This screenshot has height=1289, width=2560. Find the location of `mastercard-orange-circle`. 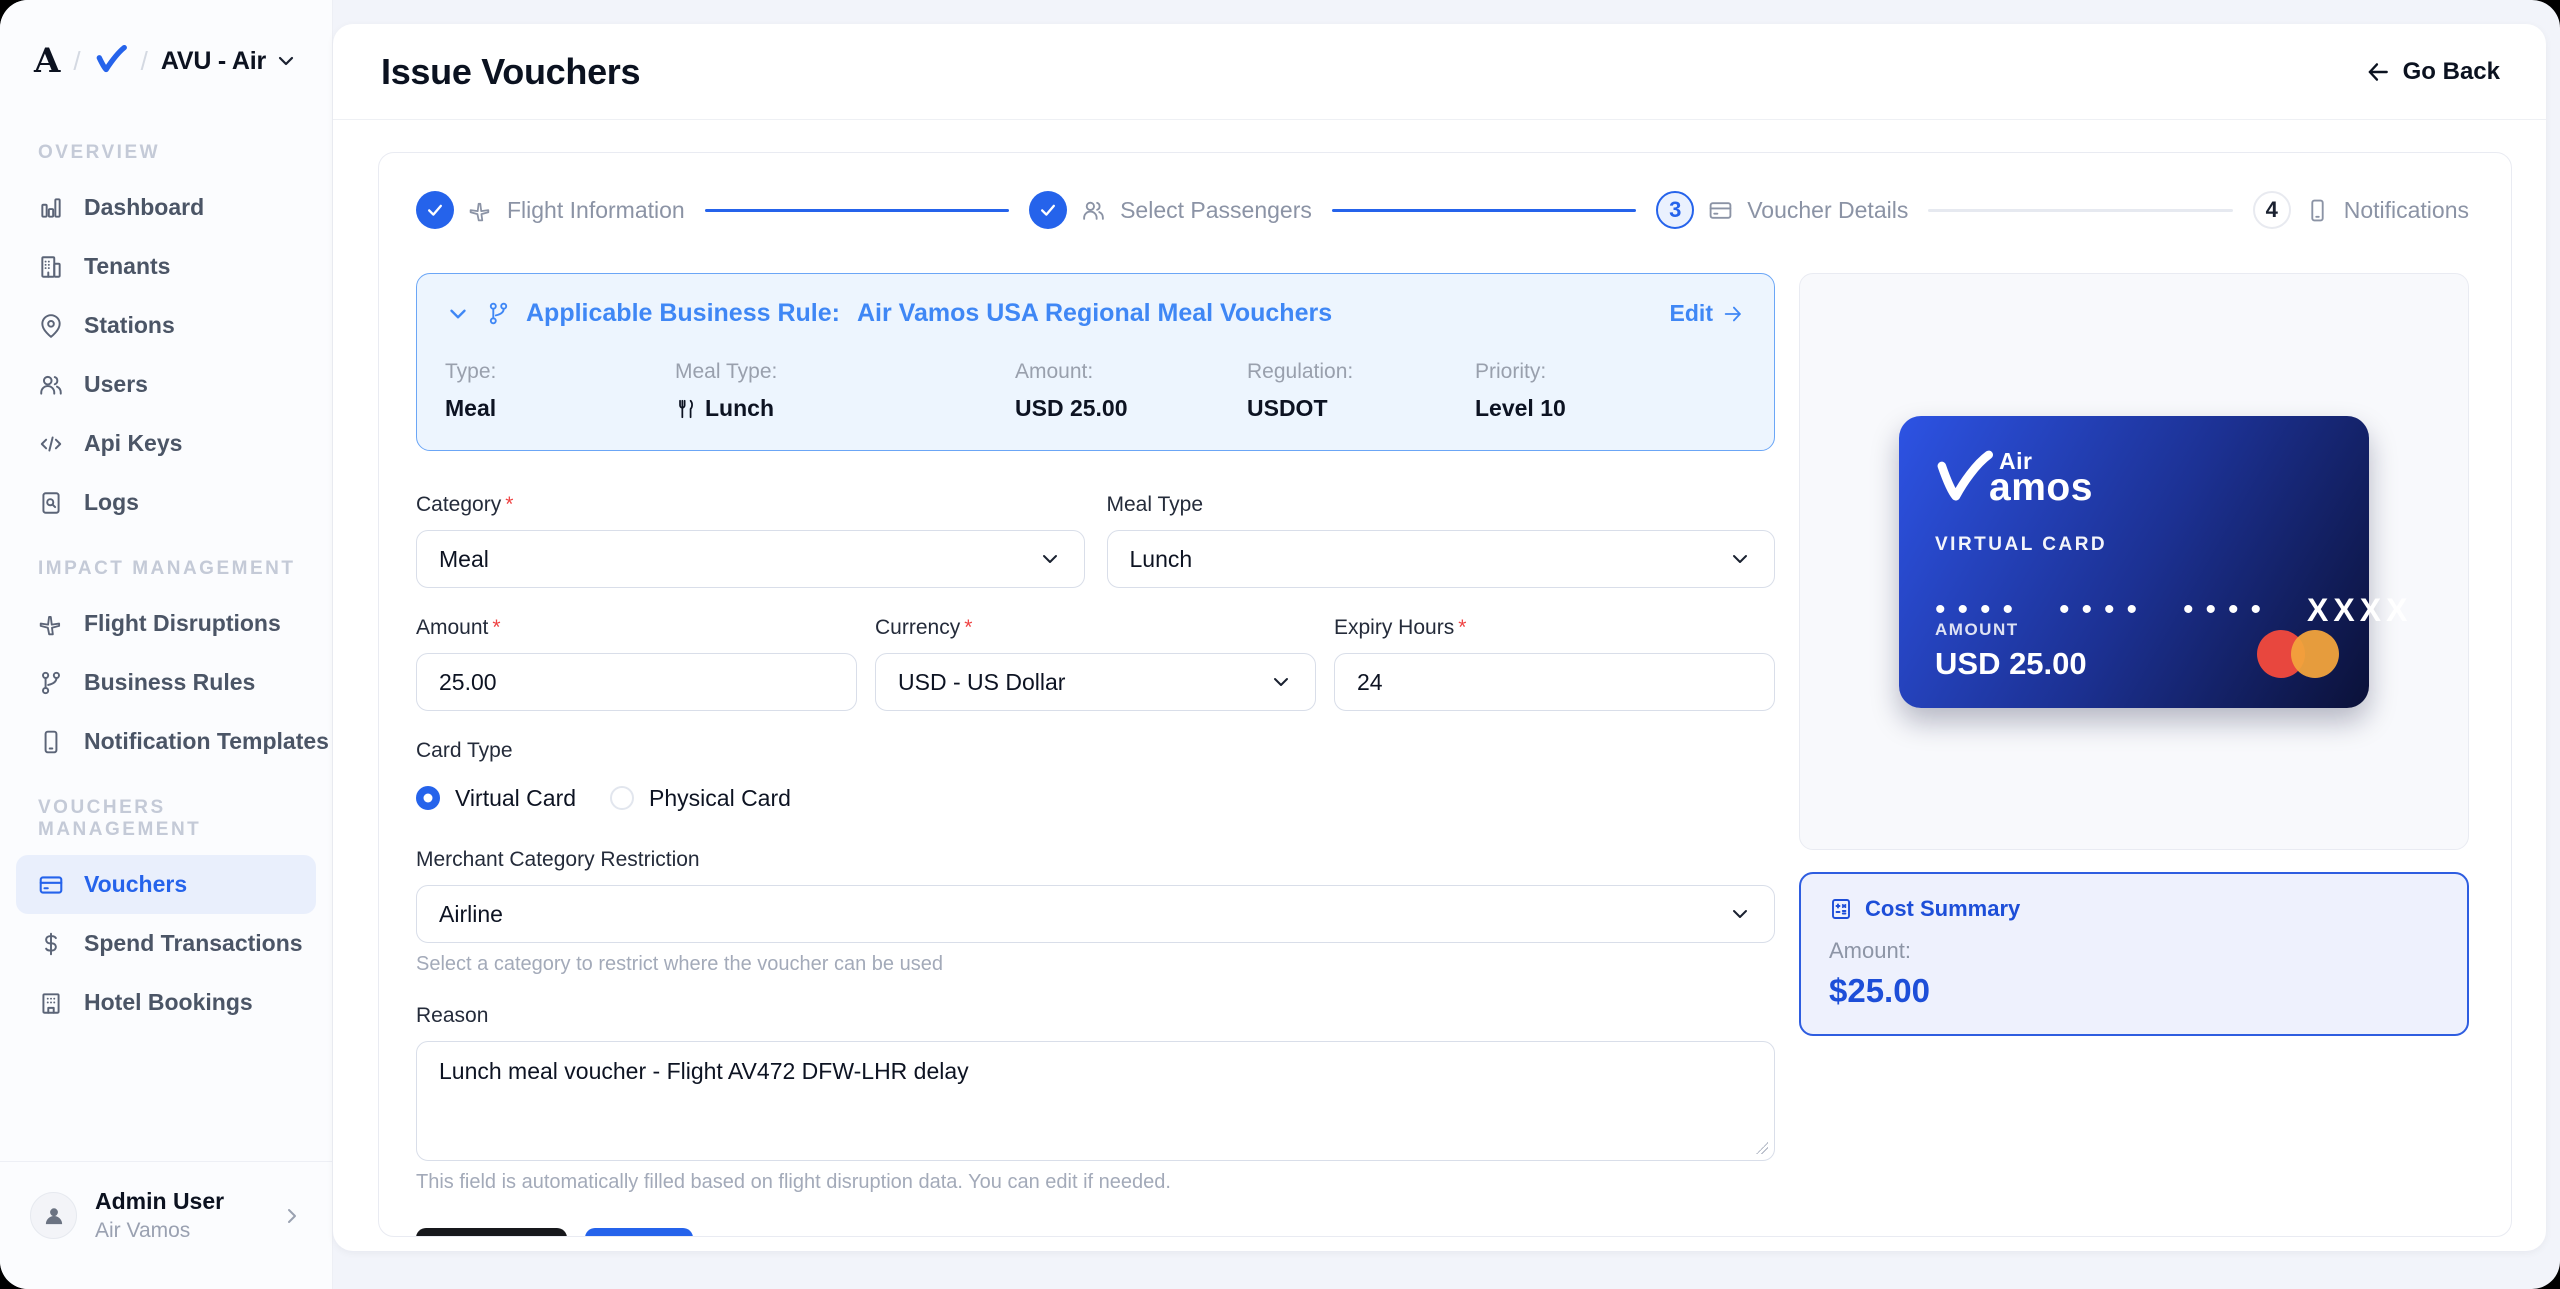

mastercard-orange-circle is located at coordinates (2315, 653).